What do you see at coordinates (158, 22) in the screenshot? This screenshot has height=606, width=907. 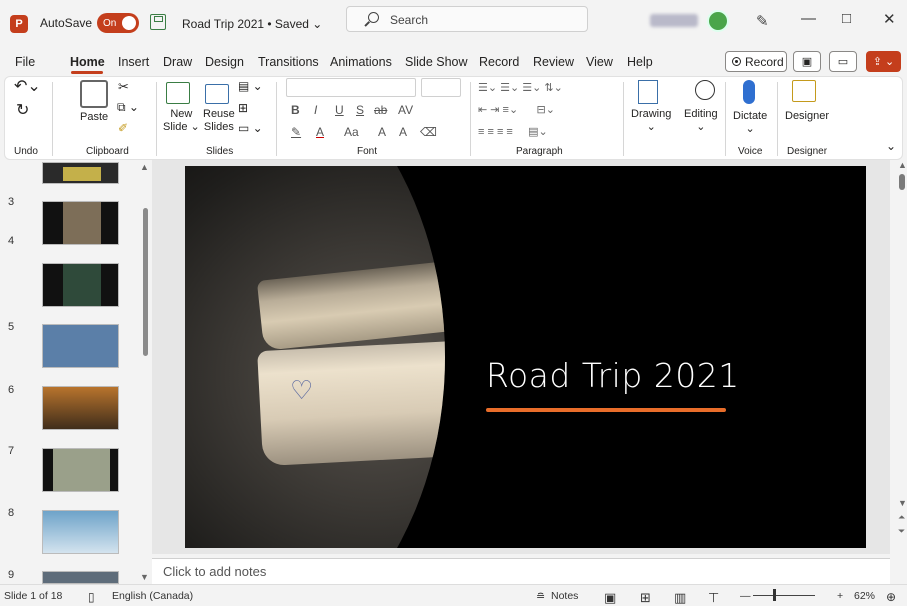 I see `save-icon` at bounding box center [158, 22].